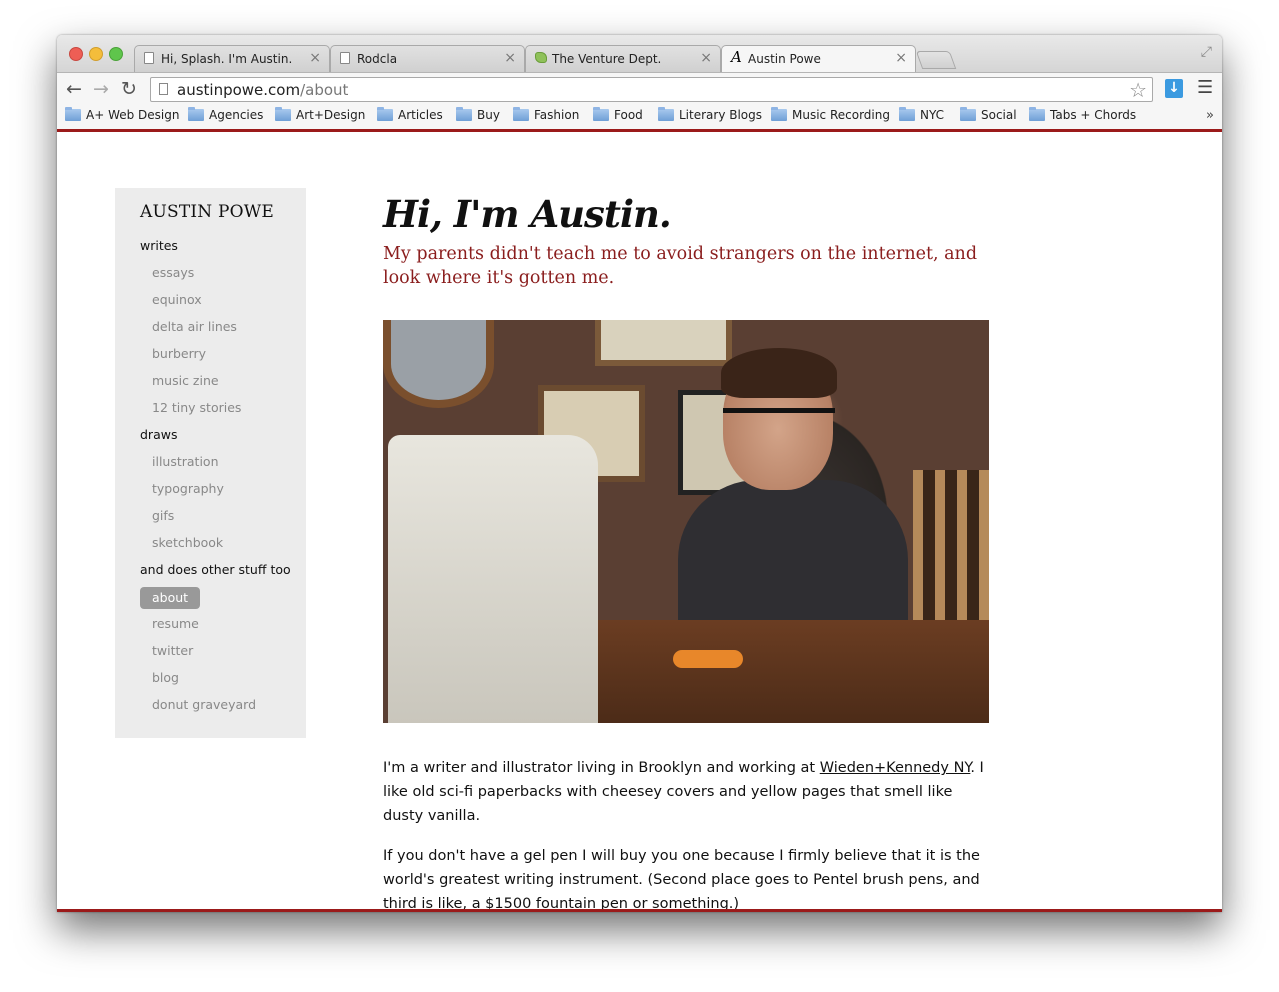  Describe the element at coordinates (159, 434) in the screenshot. I see `nav-label: draws` at that location.